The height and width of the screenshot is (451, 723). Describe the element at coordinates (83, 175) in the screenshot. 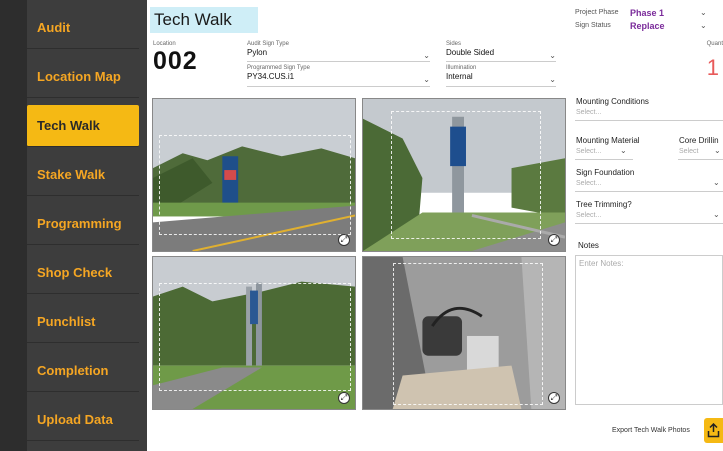

I see `sidebar-item-stake-walk: Stake Walk` at that location.